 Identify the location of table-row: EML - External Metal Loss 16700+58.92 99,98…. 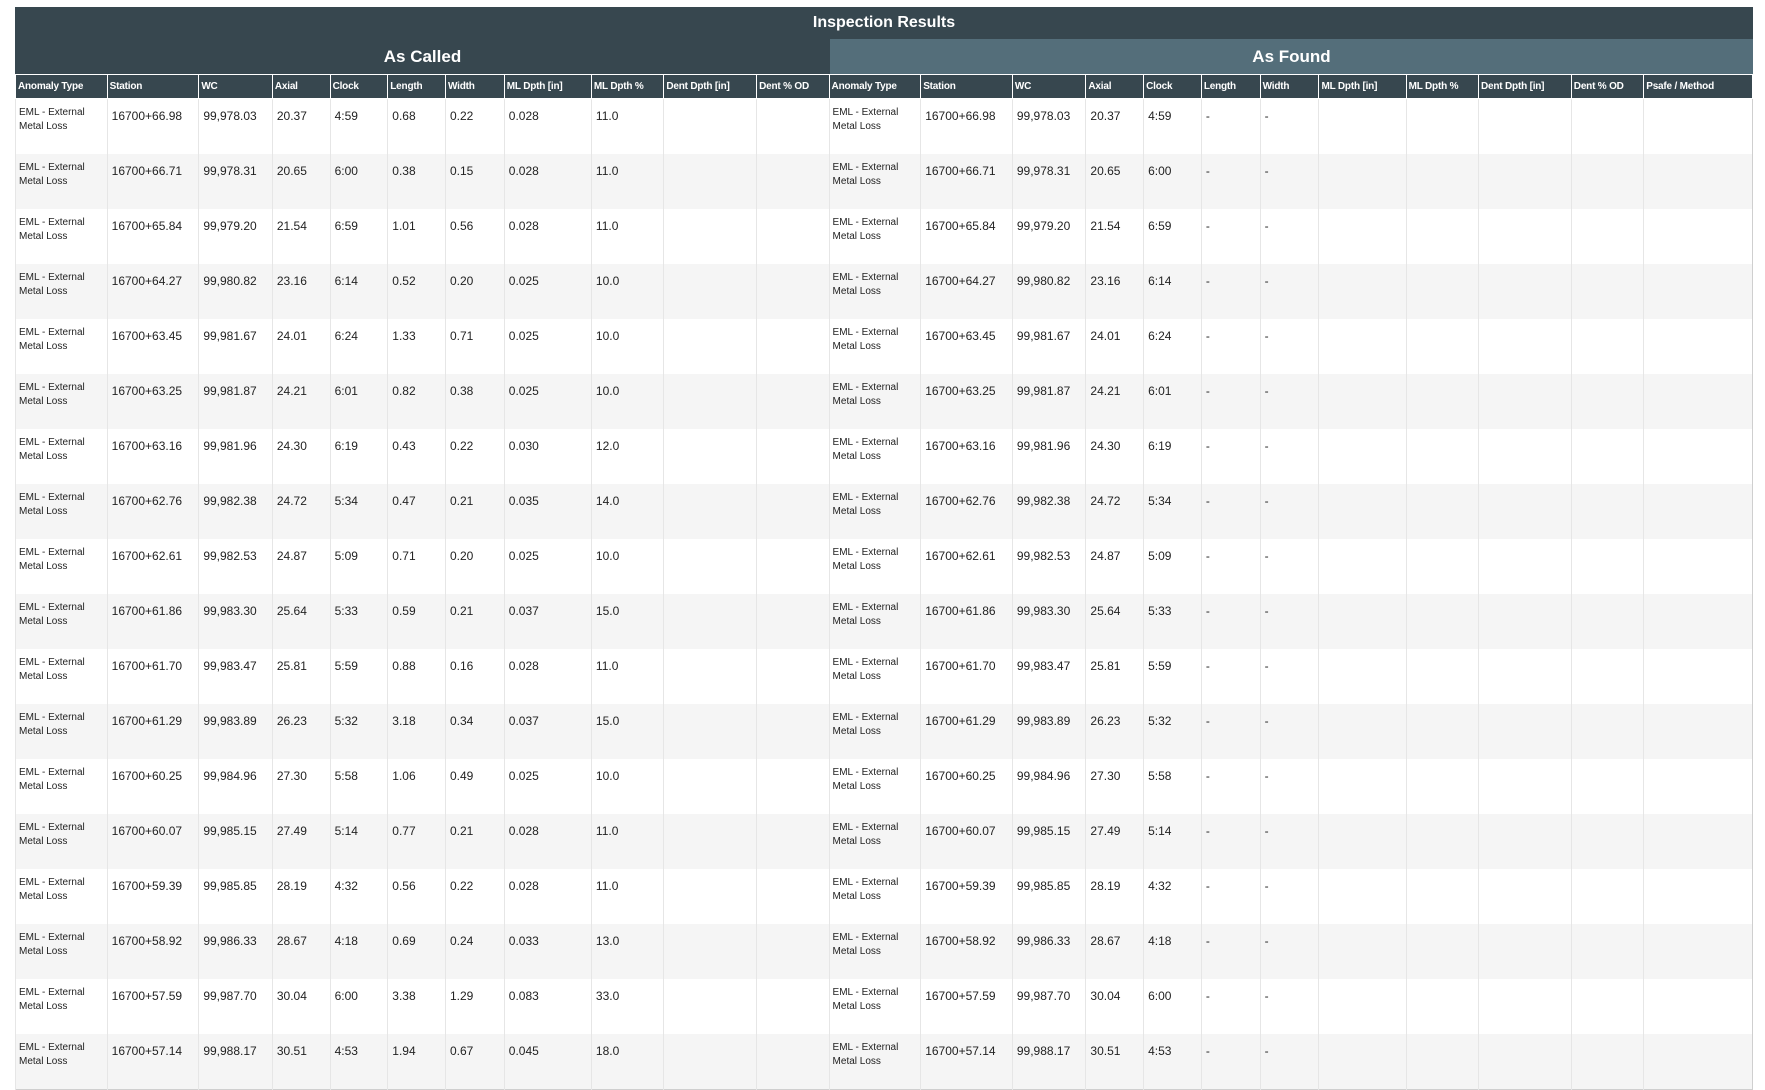
(884, 951).